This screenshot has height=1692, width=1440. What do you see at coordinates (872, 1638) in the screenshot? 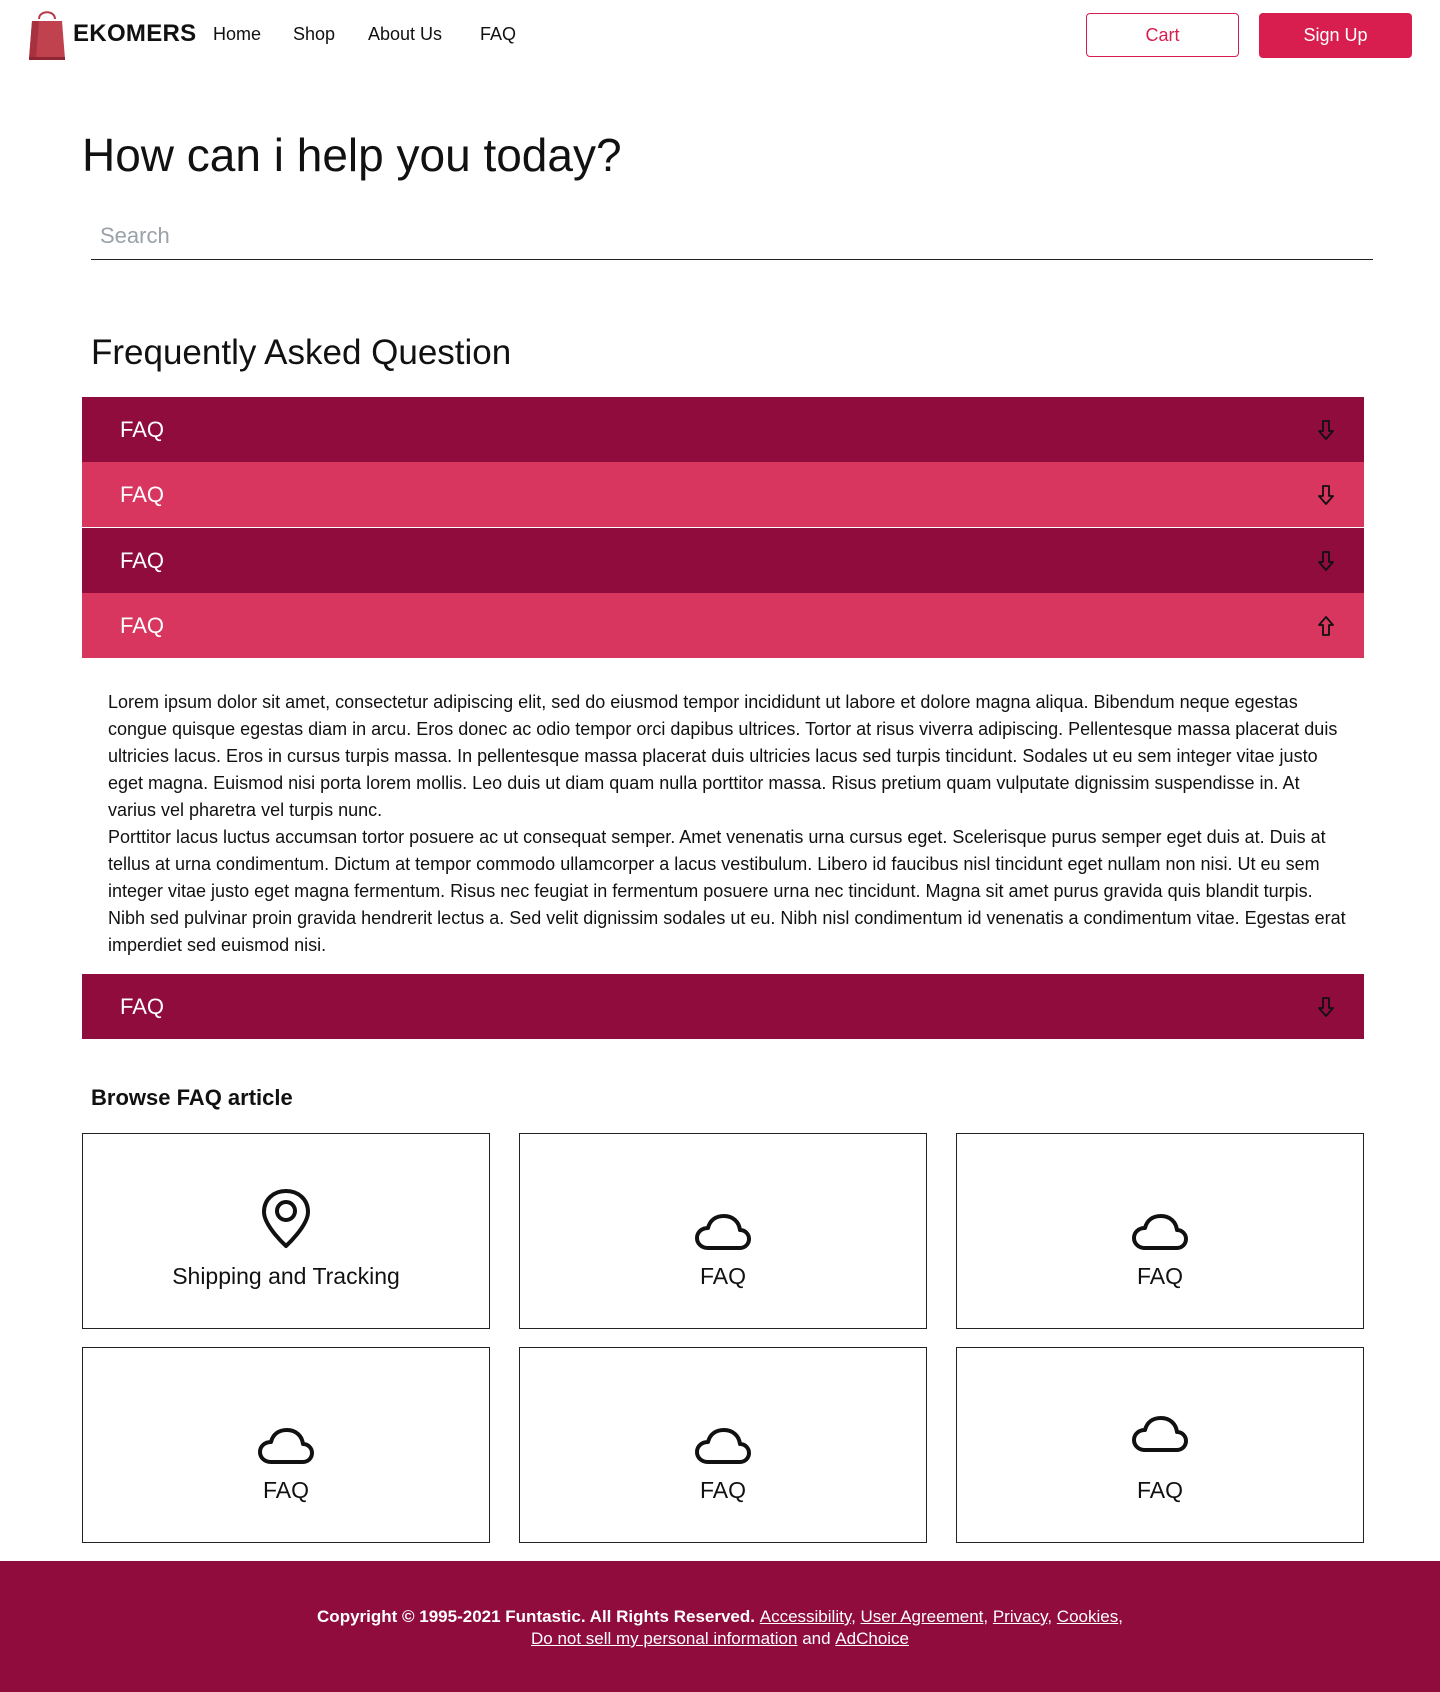
I see `footer-link-adchoice: AdChoice` at bounding box center [872, 1638].